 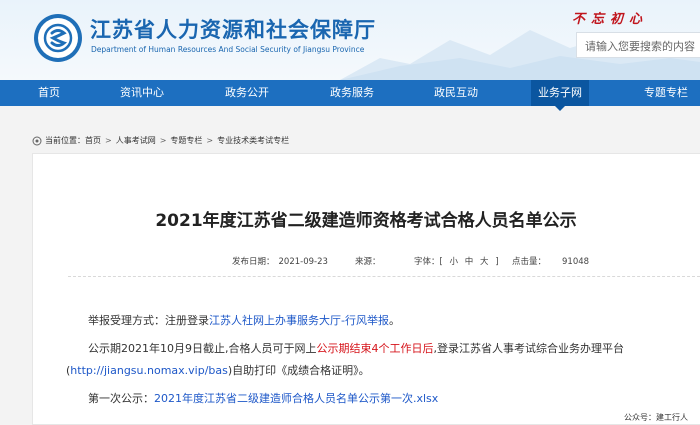 I want to click on publish-date: 发布日期： 2021-09-23, so click(x=280, y=261).